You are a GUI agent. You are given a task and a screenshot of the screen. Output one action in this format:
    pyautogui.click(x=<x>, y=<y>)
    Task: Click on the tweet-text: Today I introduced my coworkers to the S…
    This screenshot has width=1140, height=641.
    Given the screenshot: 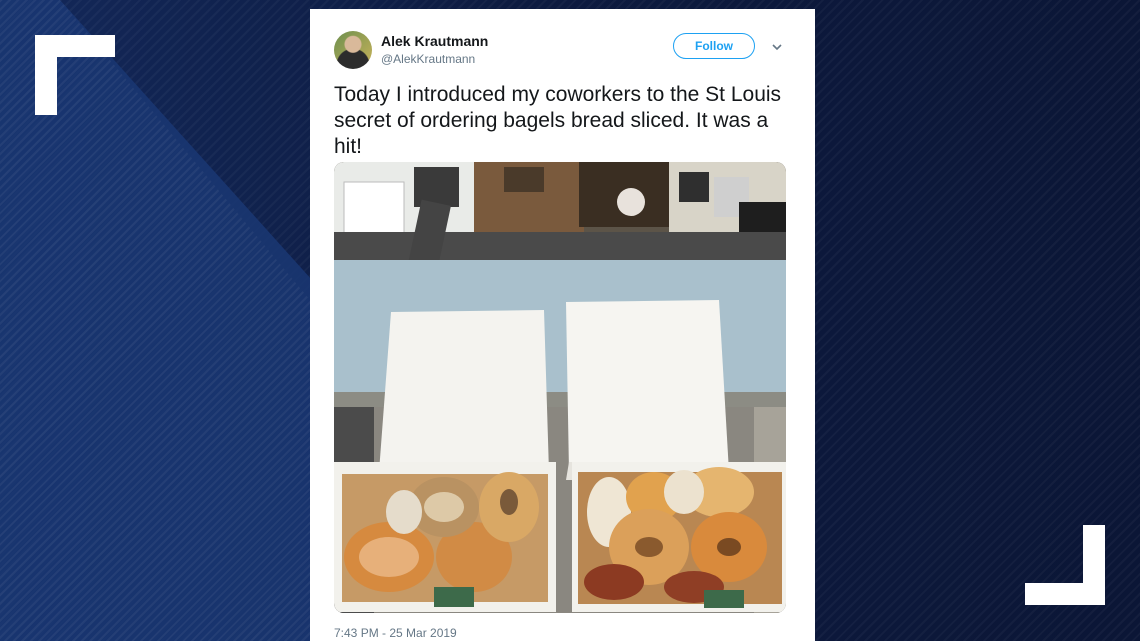 What is the action you would take?
    pyautogui.click(x=558, y=120)
    